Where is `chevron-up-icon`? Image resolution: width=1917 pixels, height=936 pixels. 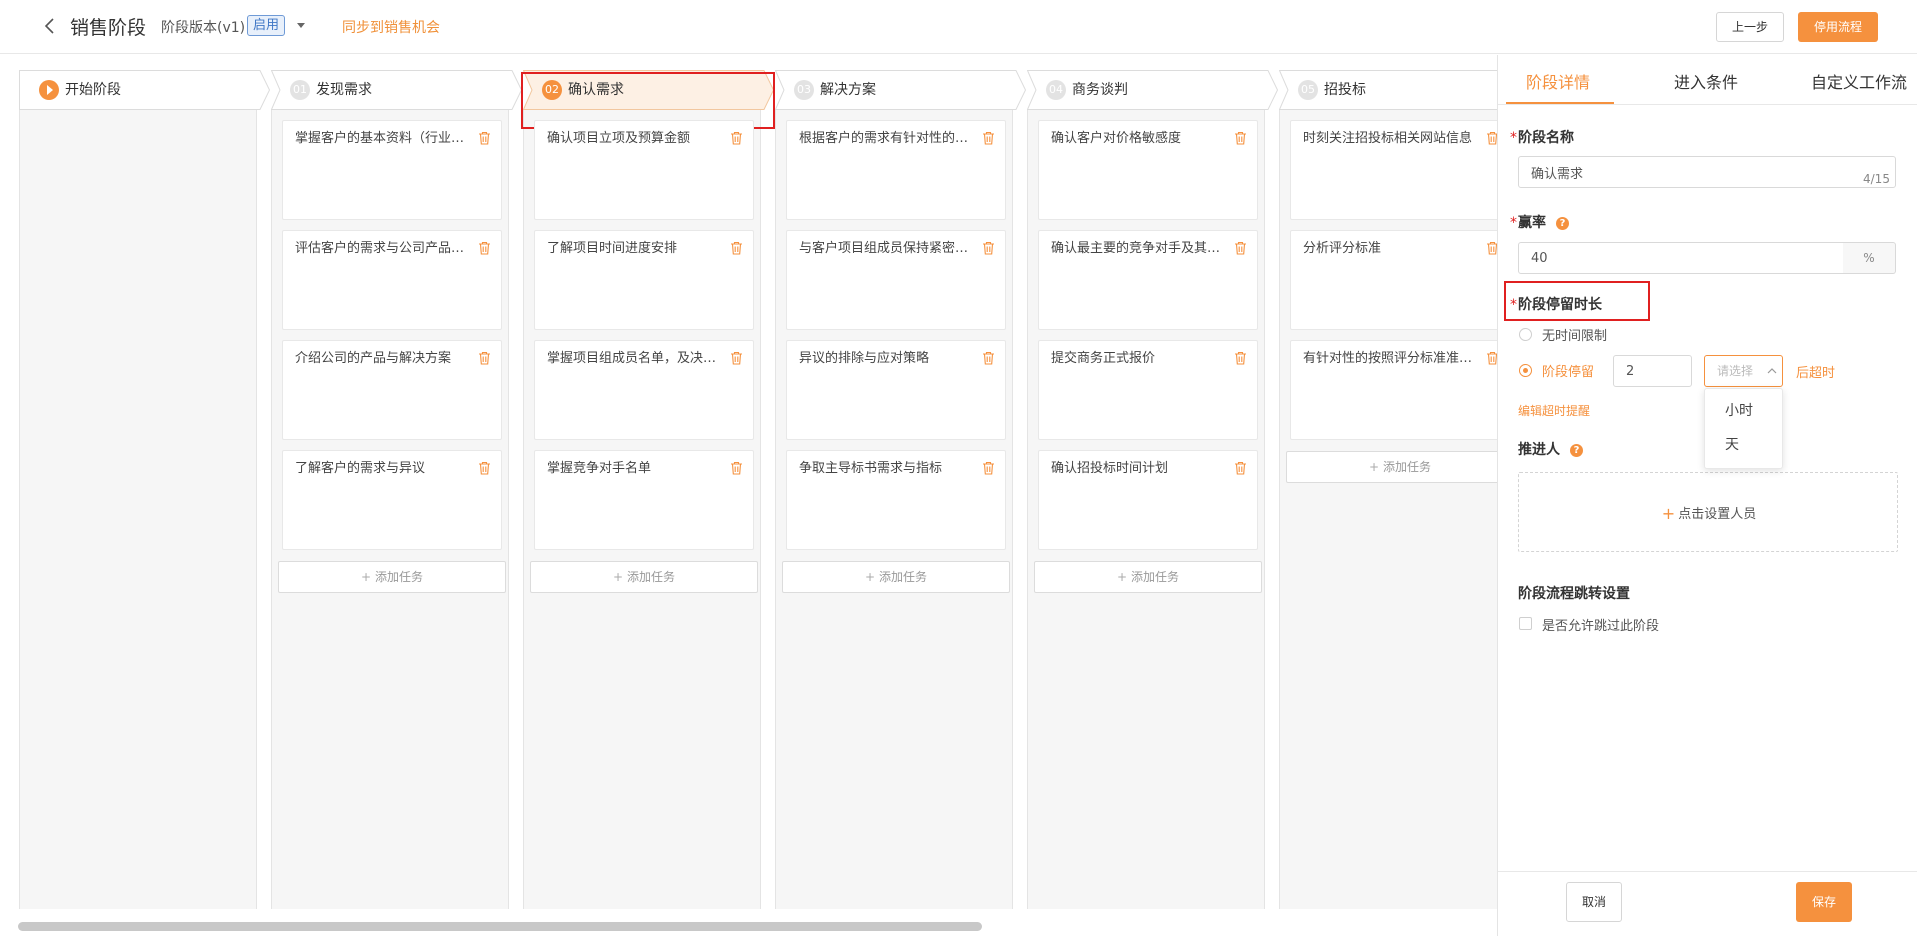
chevron-up-icon is located at coordinates (1772, 371).